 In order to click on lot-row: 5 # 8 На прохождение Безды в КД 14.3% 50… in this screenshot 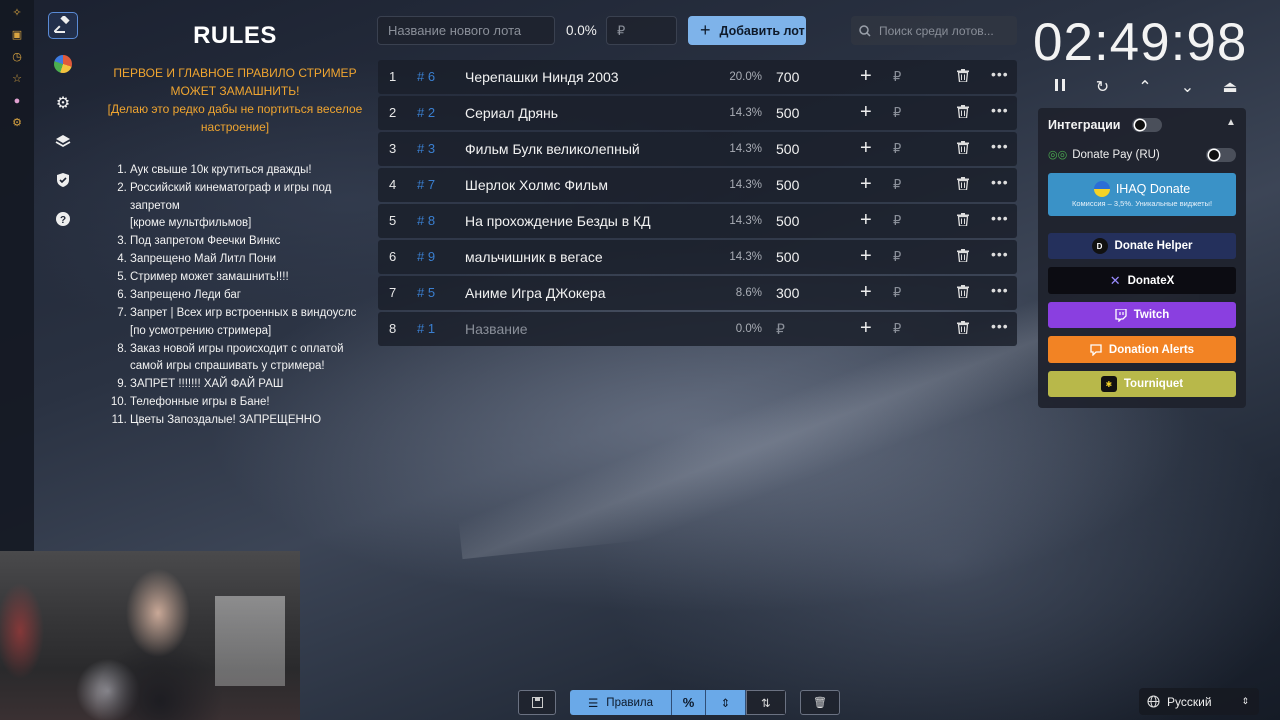, I will do `click(697, 221)`.